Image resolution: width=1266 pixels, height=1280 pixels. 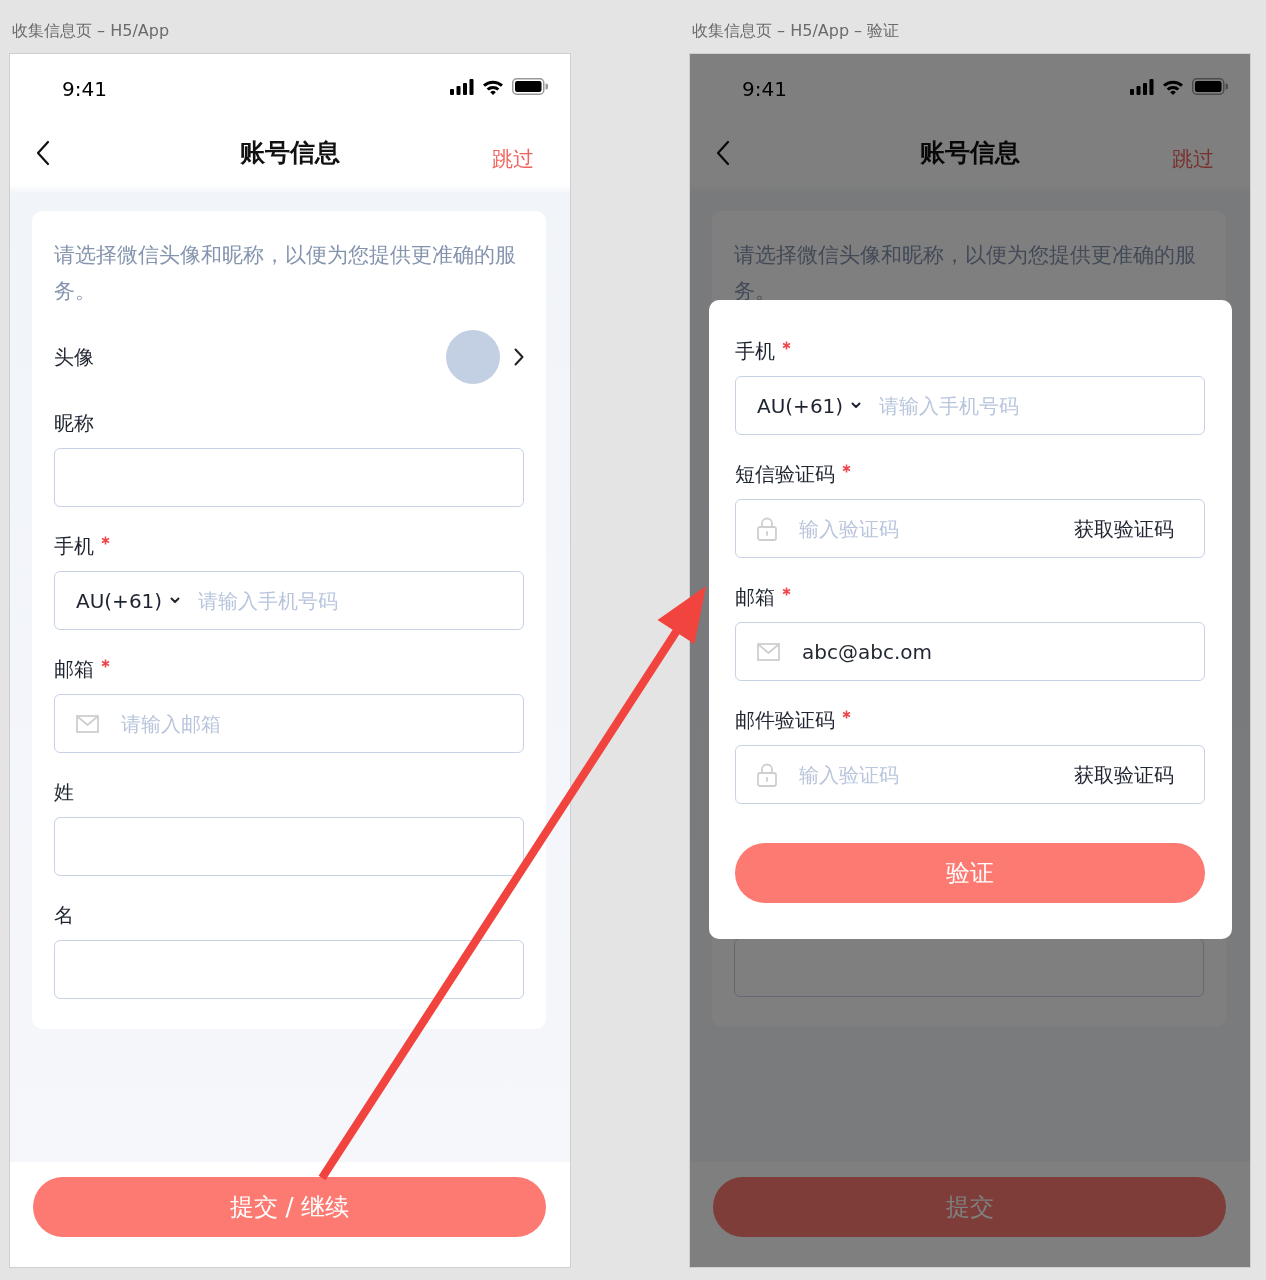 What do you see at coordinates (74, 357) in the screenshot?
I see `field-label: 头像` at bounding box center [74, 357].